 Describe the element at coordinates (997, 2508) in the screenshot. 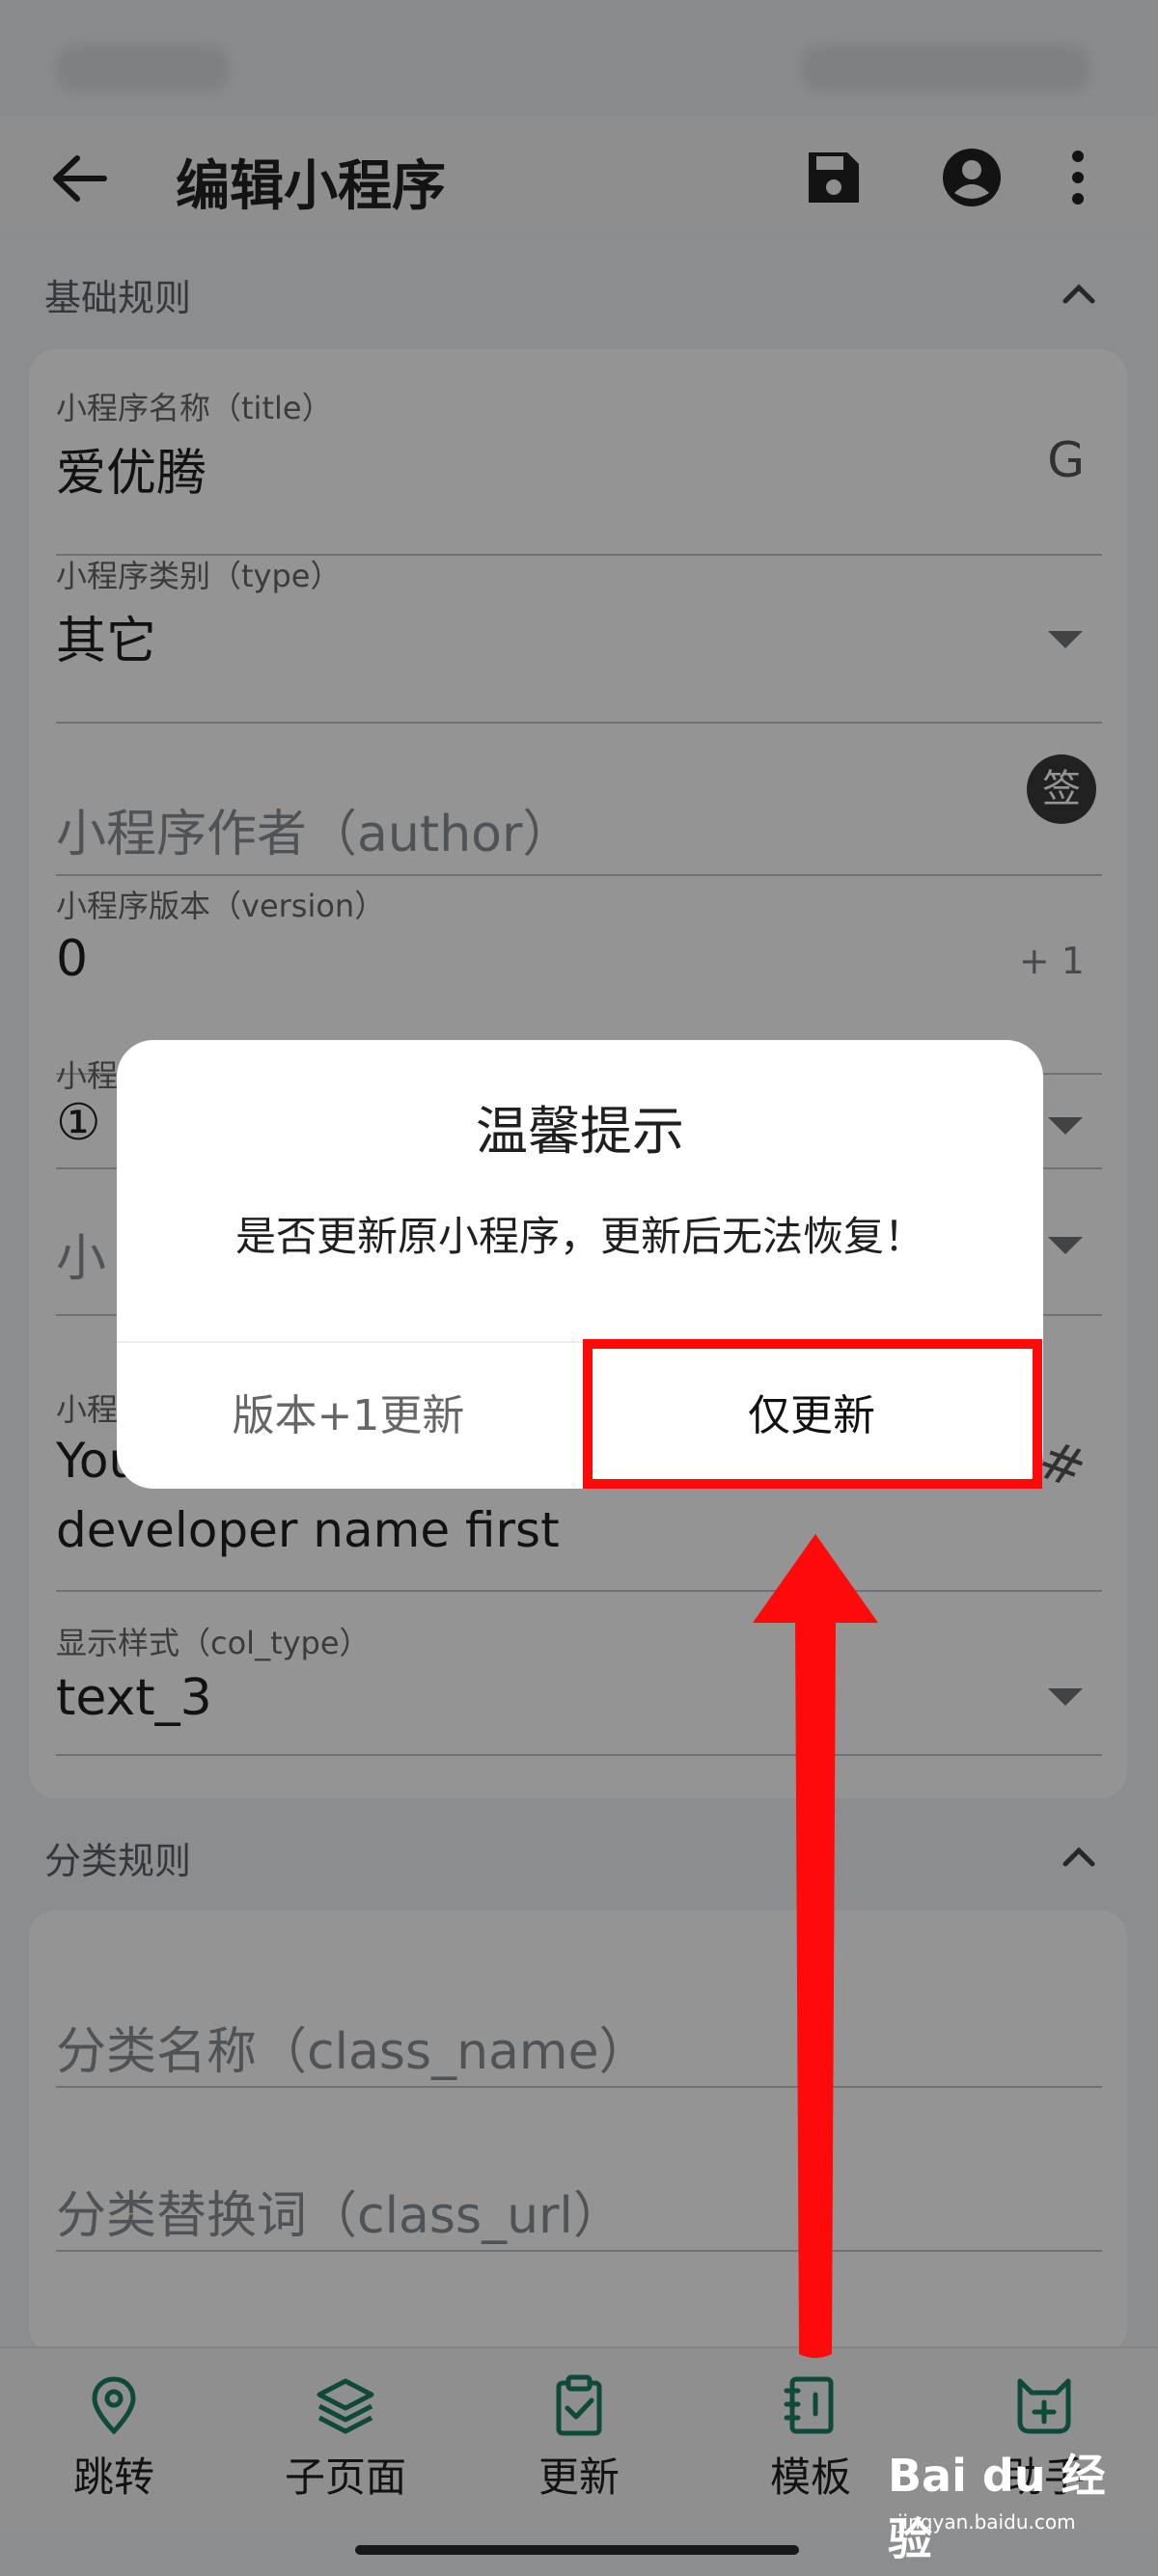

I see `watermark-brand: Bai du 经验` at that location.